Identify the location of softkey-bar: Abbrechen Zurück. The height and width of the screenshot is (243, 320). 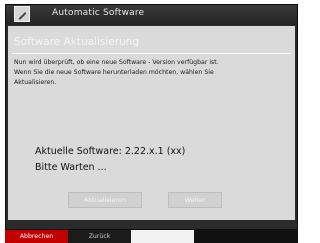
(151, 236).